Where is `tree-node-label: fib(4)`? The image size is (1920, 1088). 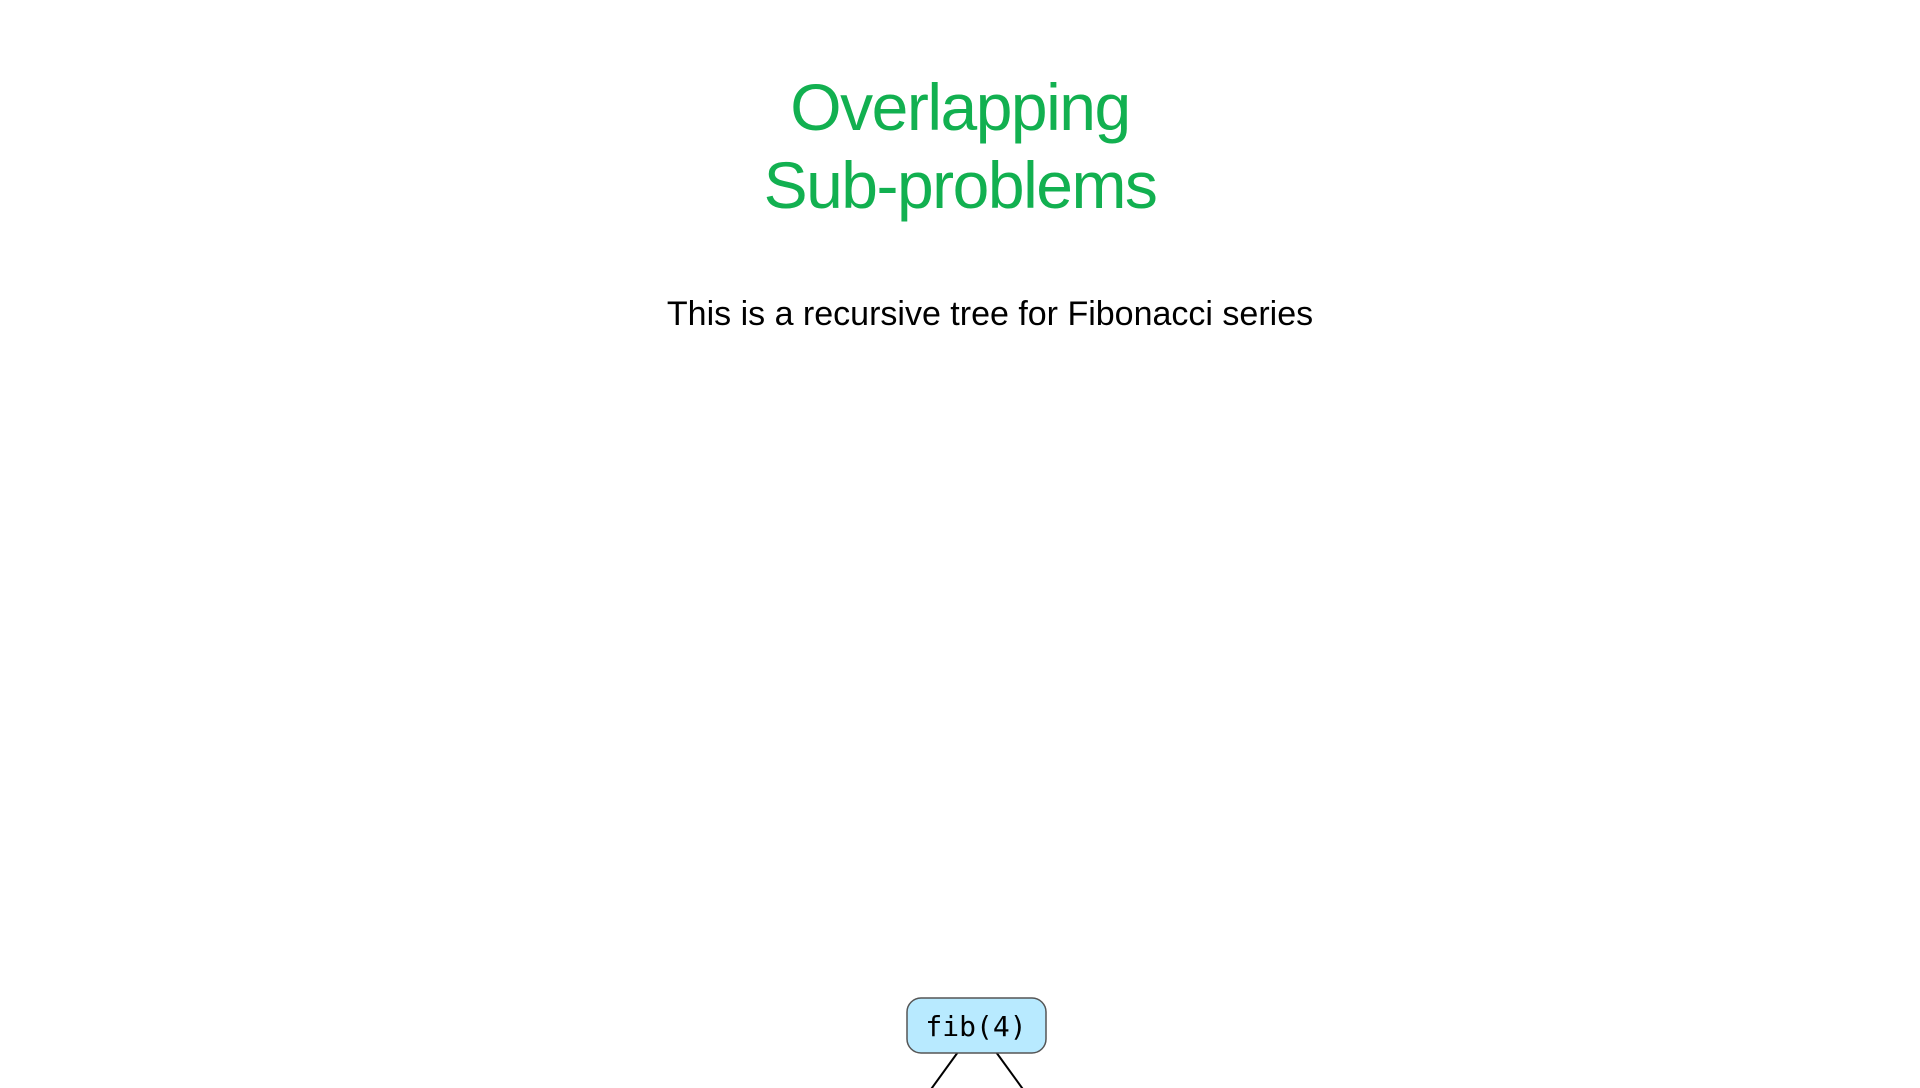
tree-node-label: fib(4) is located at coordinates (975, 1026).